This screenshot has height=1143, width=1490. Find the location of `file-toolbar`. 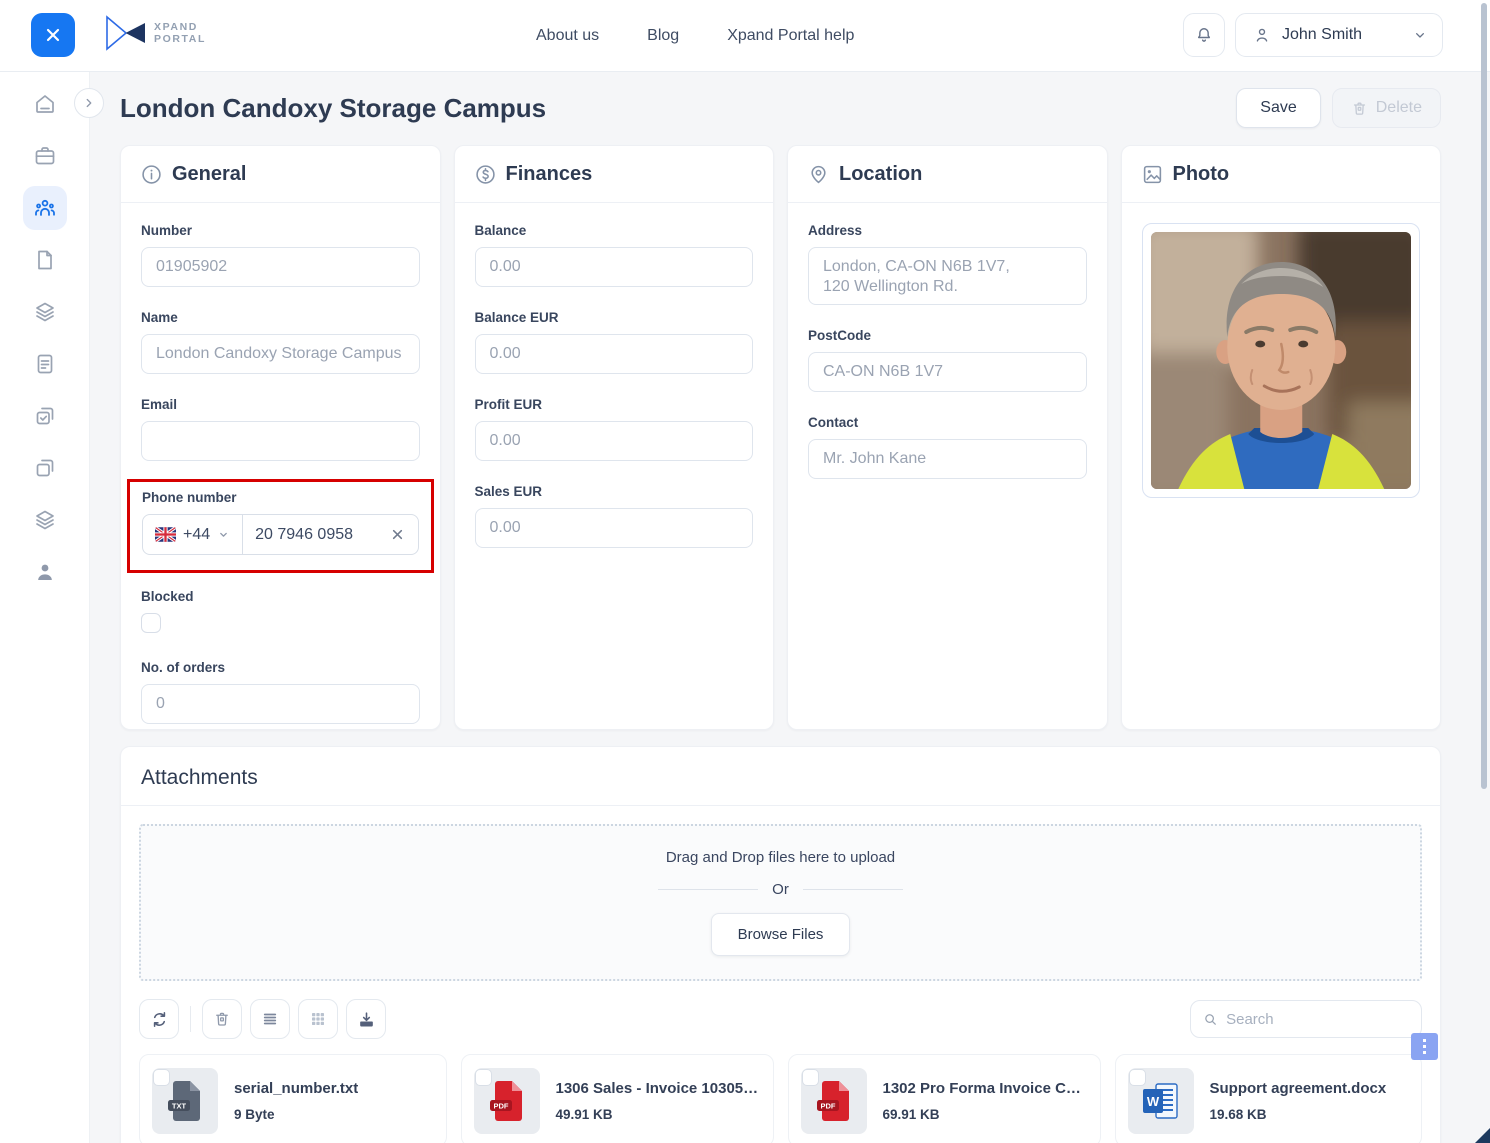

file-toolbar is located at coordinates (780, 1019).